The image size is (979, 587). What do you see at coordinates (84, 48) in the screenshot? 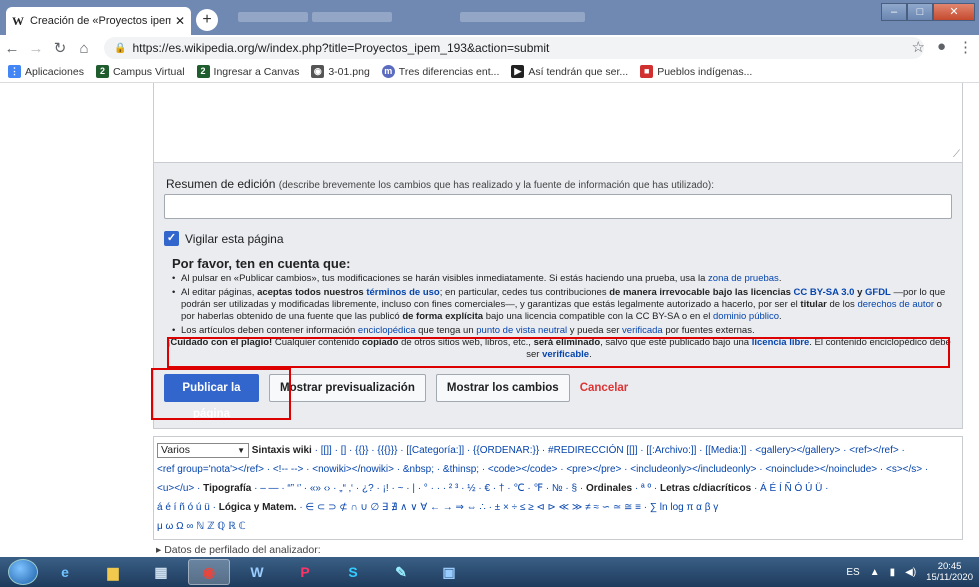
I see `home-icon: ⌂` at bounding box center [84, 48].